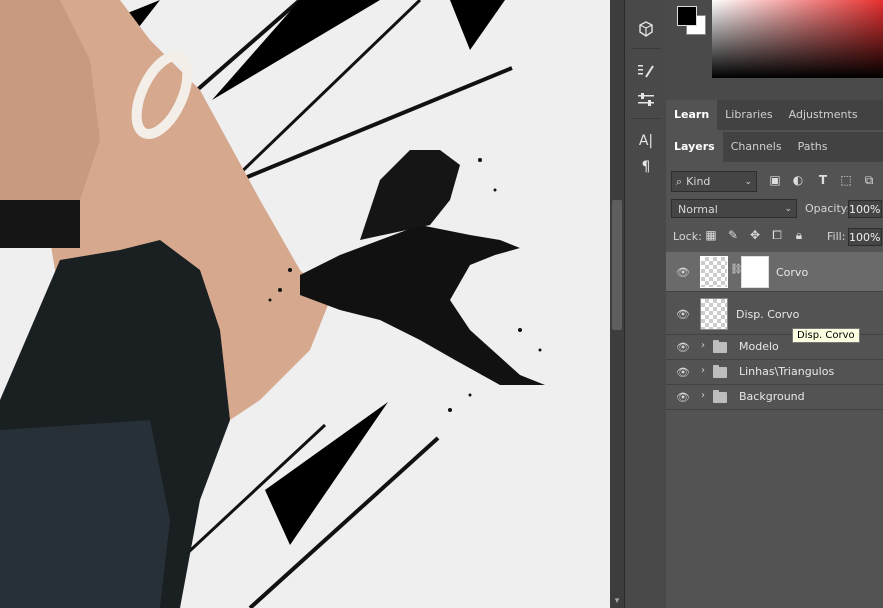 This screenshot has height=608, width=883. What do you see at coordinates (711, 235) in the screenshot?
I see `lock-transparent-pixels-icon: ▦` at bounding box center [711, 235].